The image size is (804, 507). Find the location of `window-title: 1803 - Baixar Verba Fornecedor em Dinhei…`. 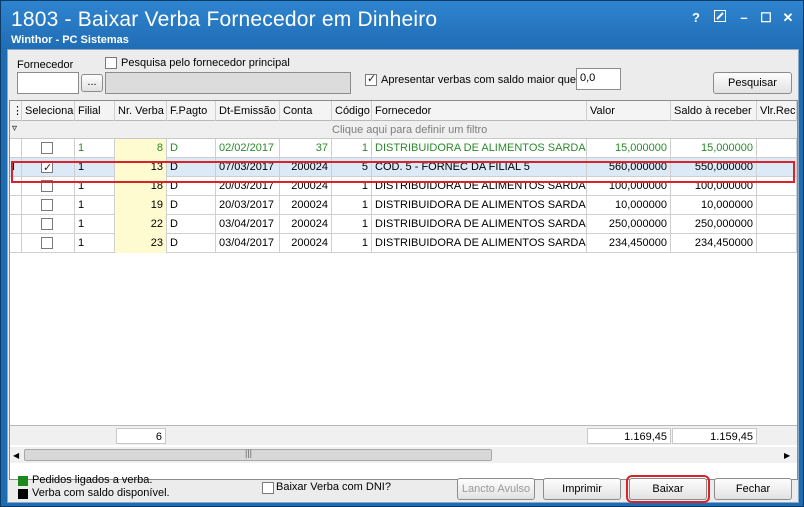

window-title: 1803 - Baixar Verba Fornecedor em Dinhei… is located at coordinates (224, 19).